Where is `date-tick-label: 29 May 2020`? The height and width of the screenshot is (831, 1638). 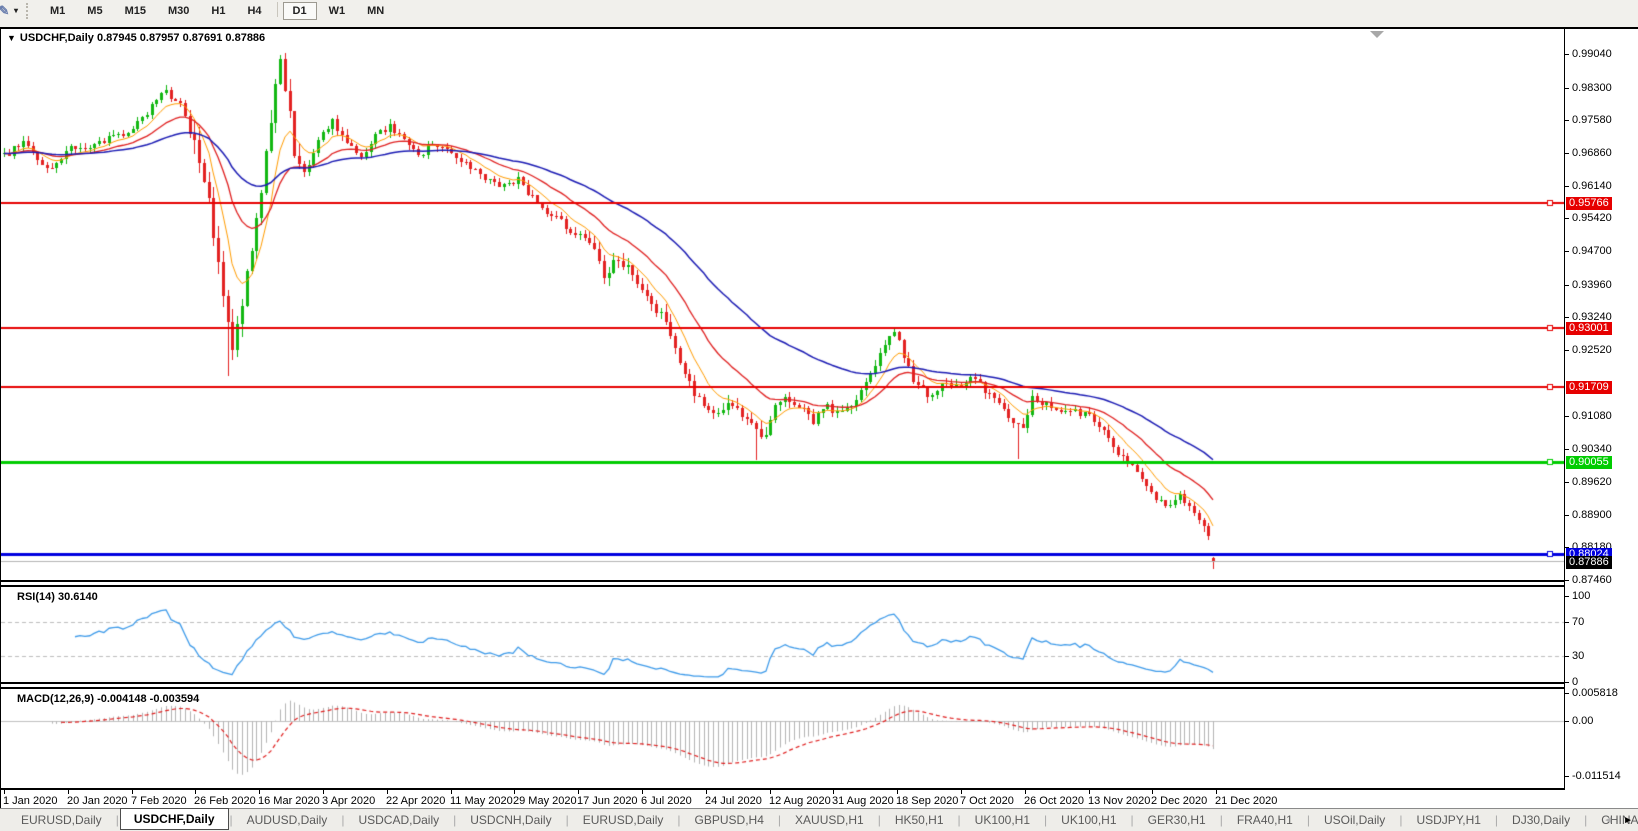
date-tick-label: 29 May 2020 is located at coordinates (545, 801).